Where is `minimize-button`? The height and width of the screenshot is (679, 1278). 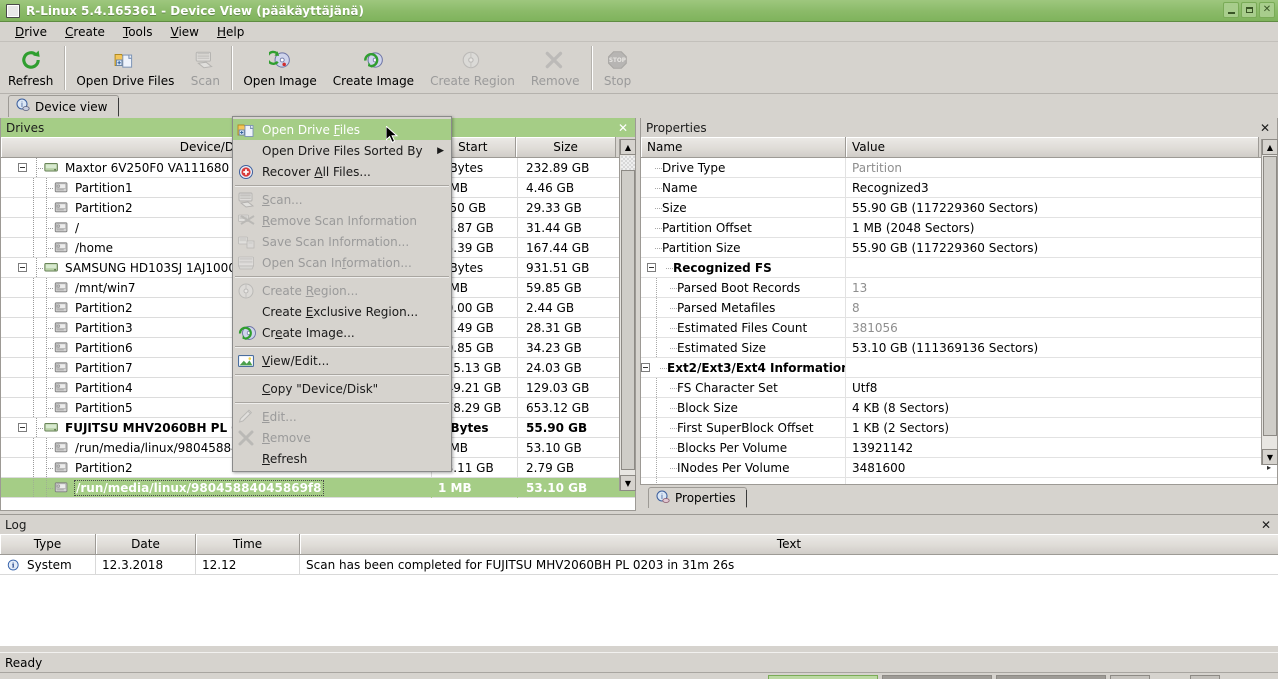 minimize-button is located at coordinates (1231, 10).